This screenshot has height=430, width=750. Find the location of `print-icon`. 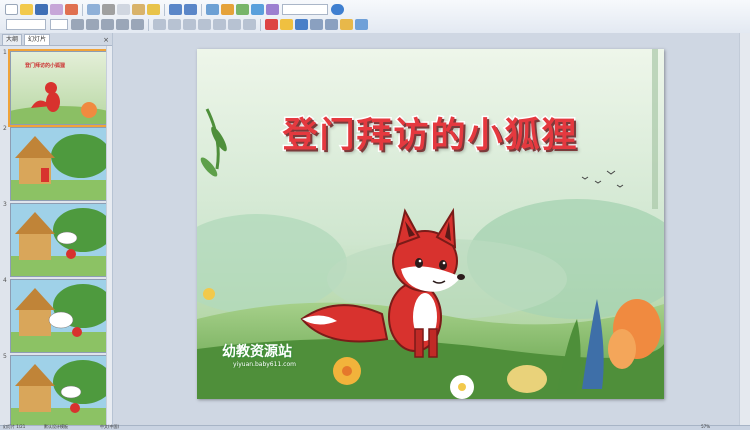

print-icon is located at coordinates (56, 9).